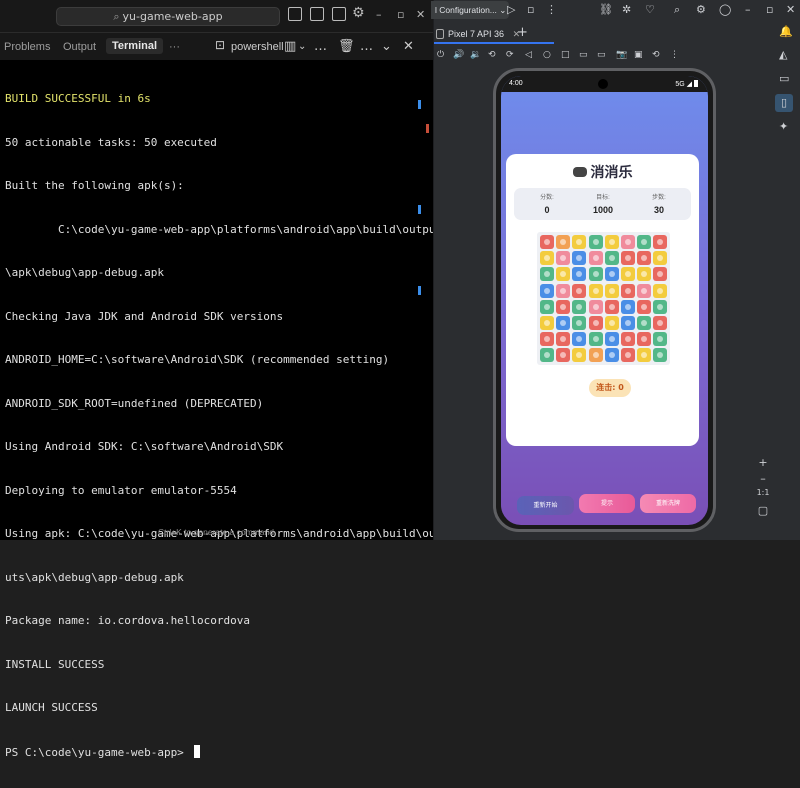  What do you see at coordinates (784, 103) in the screenshot?
I see `running-devices-icon: ▯` at bounding box center [784, 103].